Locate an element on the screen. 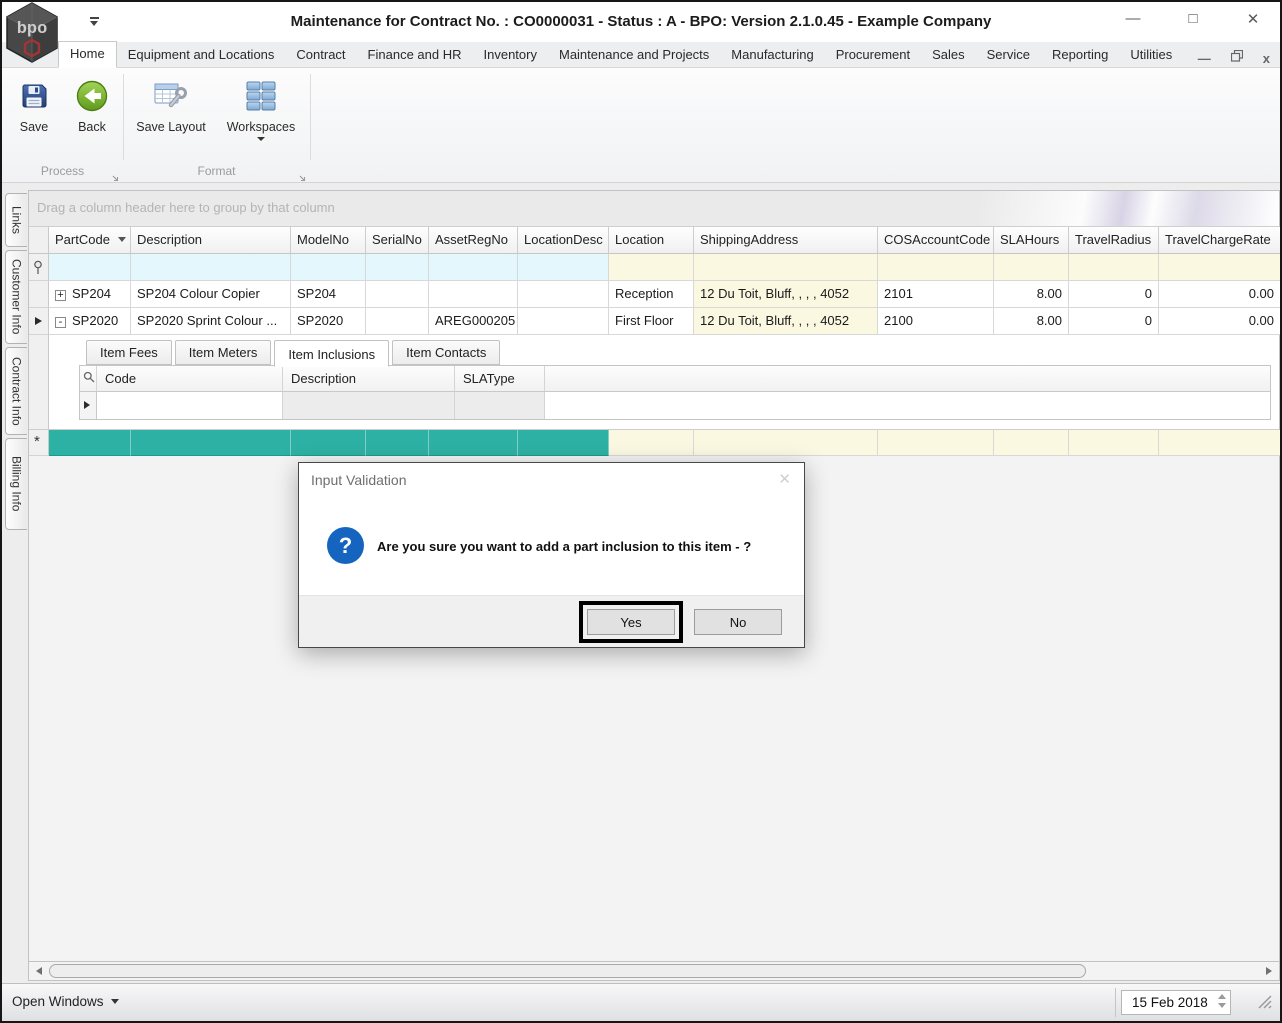 This screenshot has width=1282, height=1023. filter-cell-description is located at coordinates (211, 267).